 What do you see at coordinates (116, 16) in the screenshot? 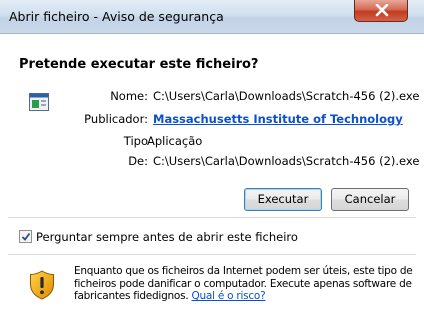
I see `window-title: Abrir ficheiro - Aviso de segurança` at bounding box center [116, 16].